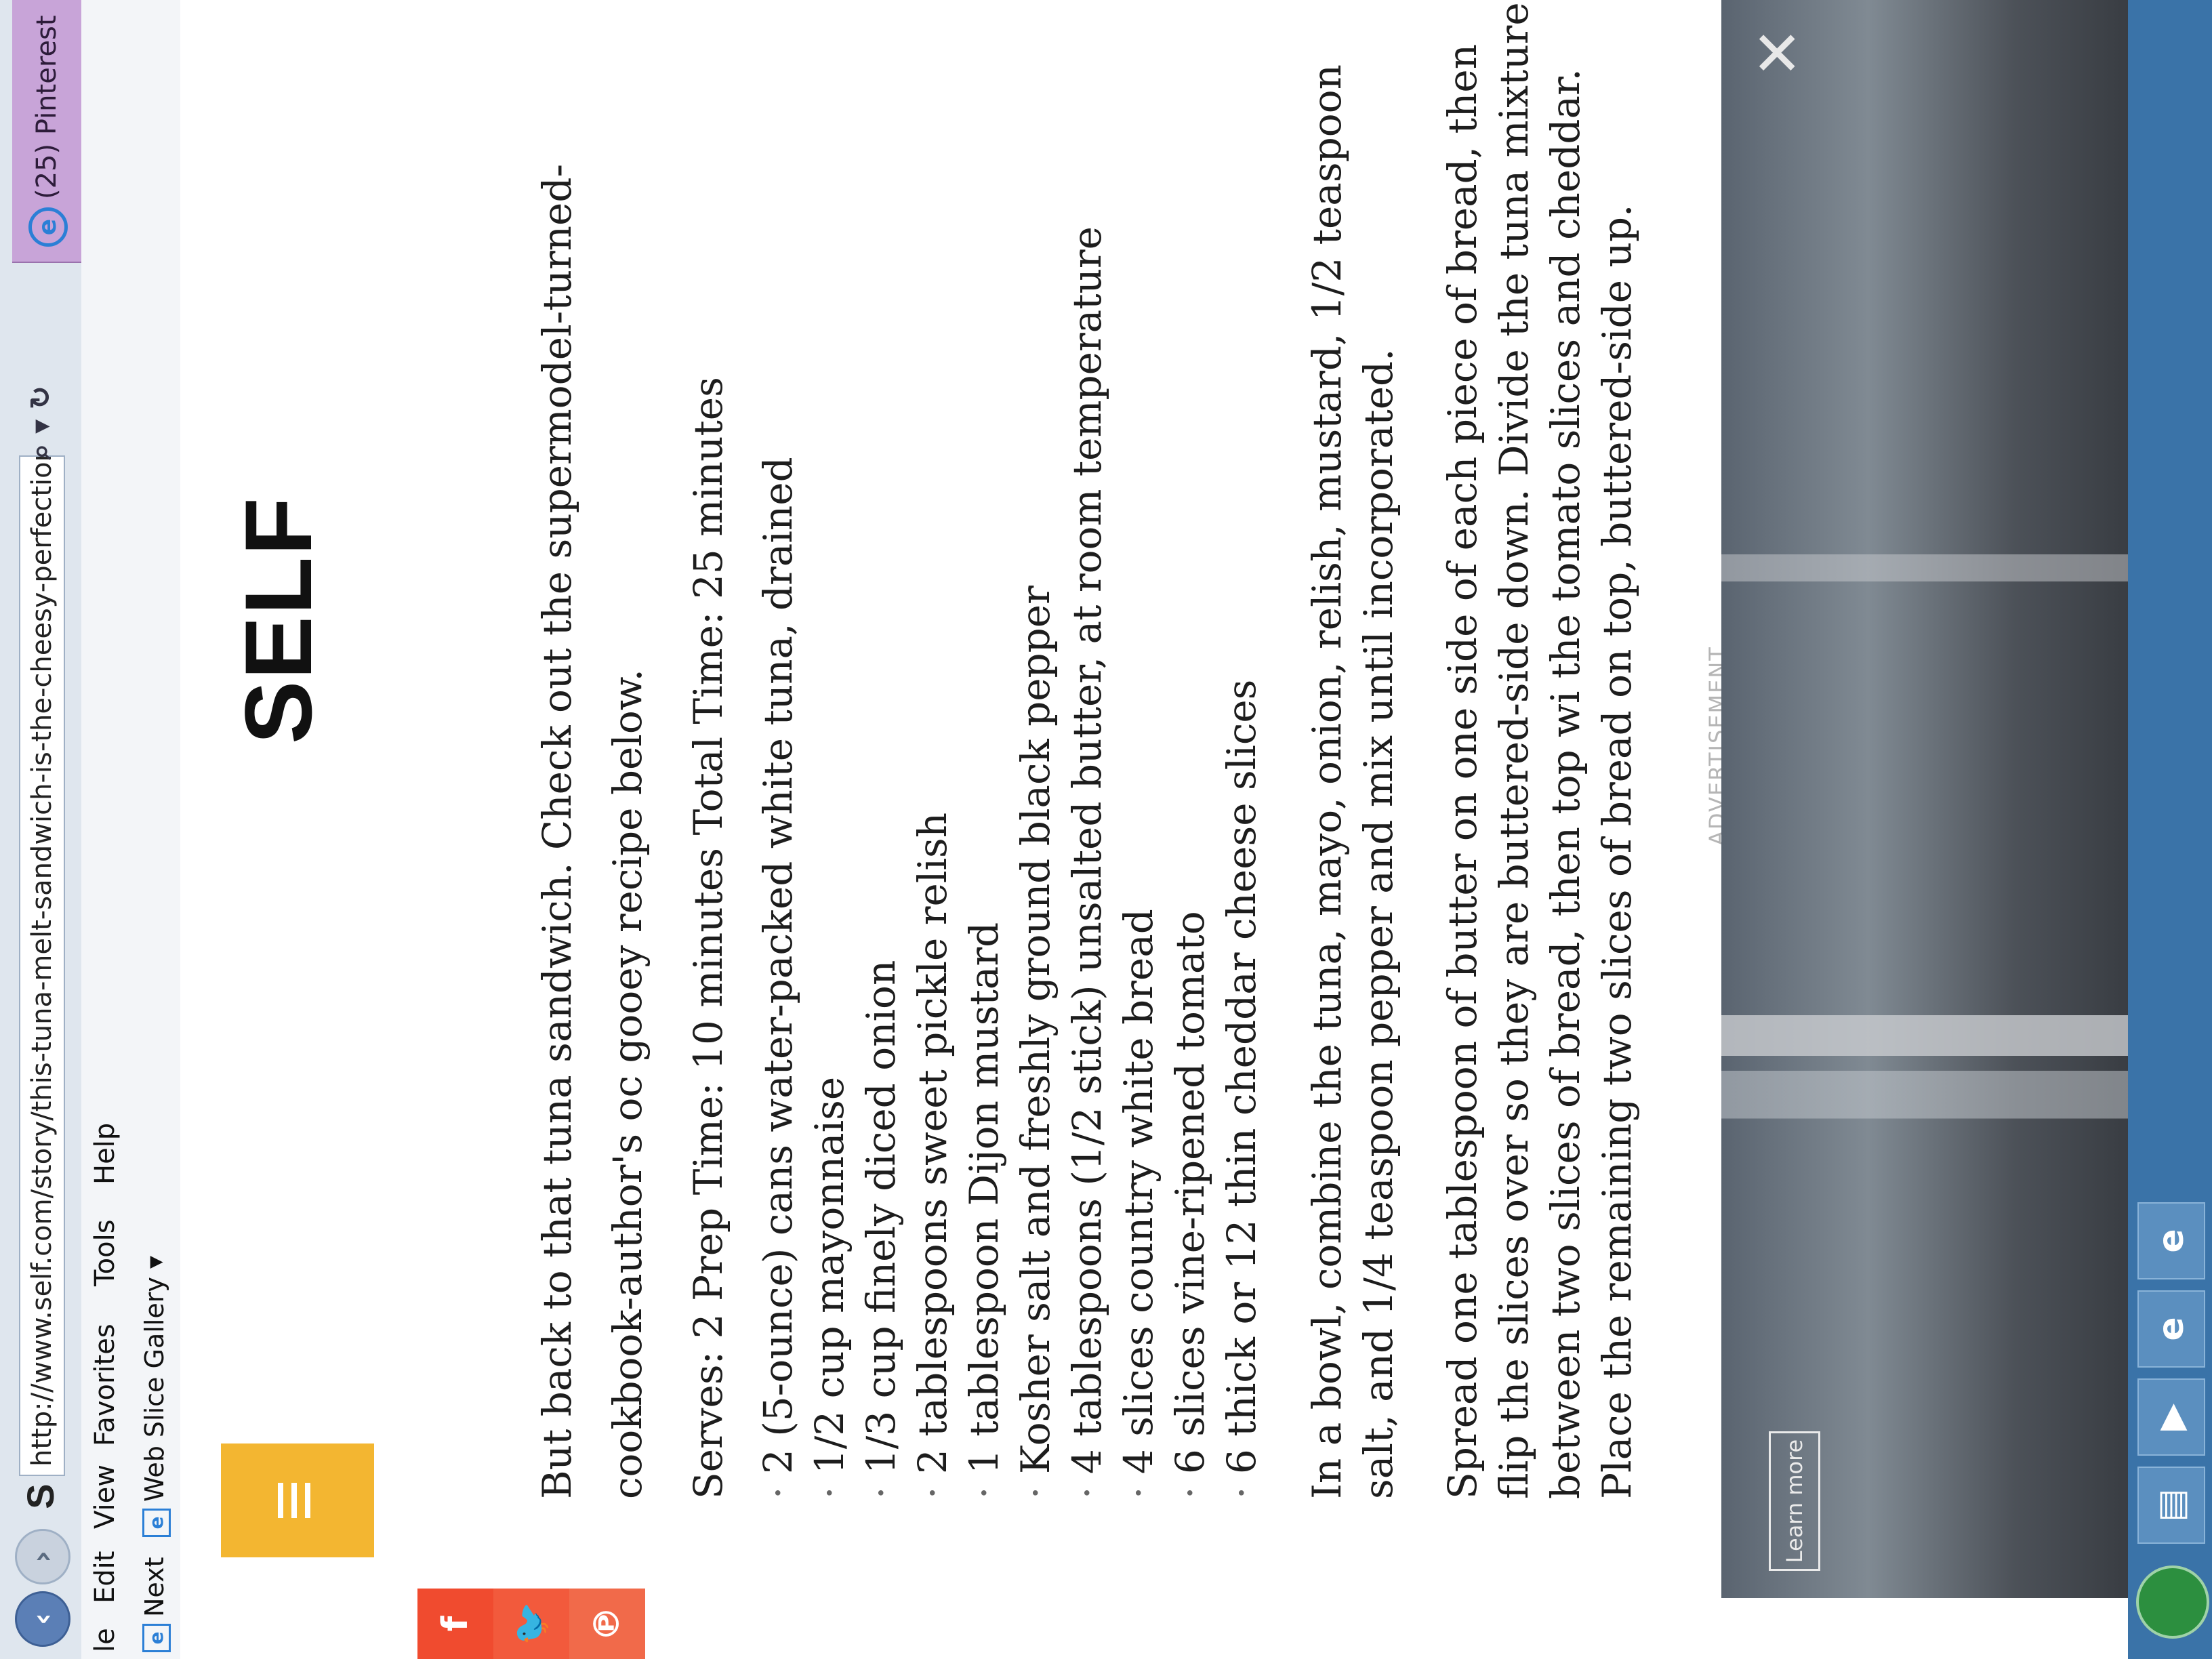 This screenshot has height=1659, width=2212. What do you see at coordinates (40, 451) in the screenshot?
I see `search-icon: ⌕` at bounding box center [40, 451].